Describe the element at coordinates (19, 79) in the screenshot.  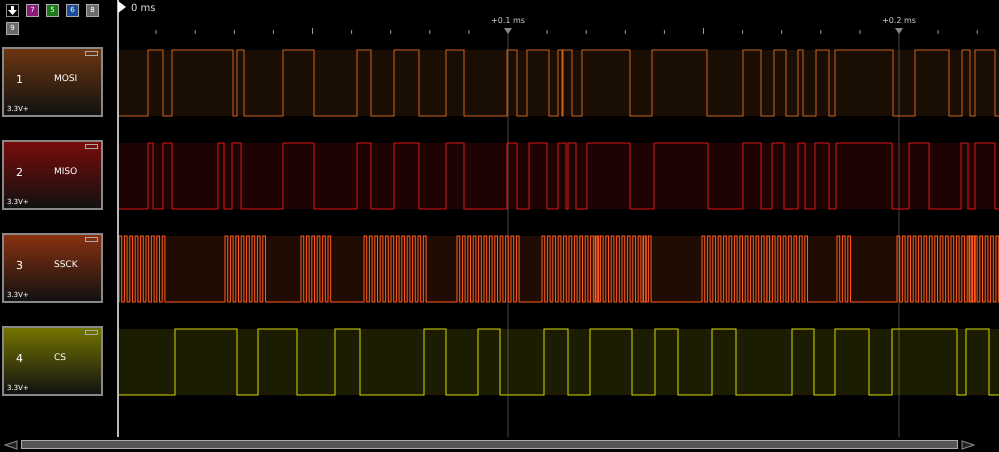
I see `channel-number: 1` at that location.